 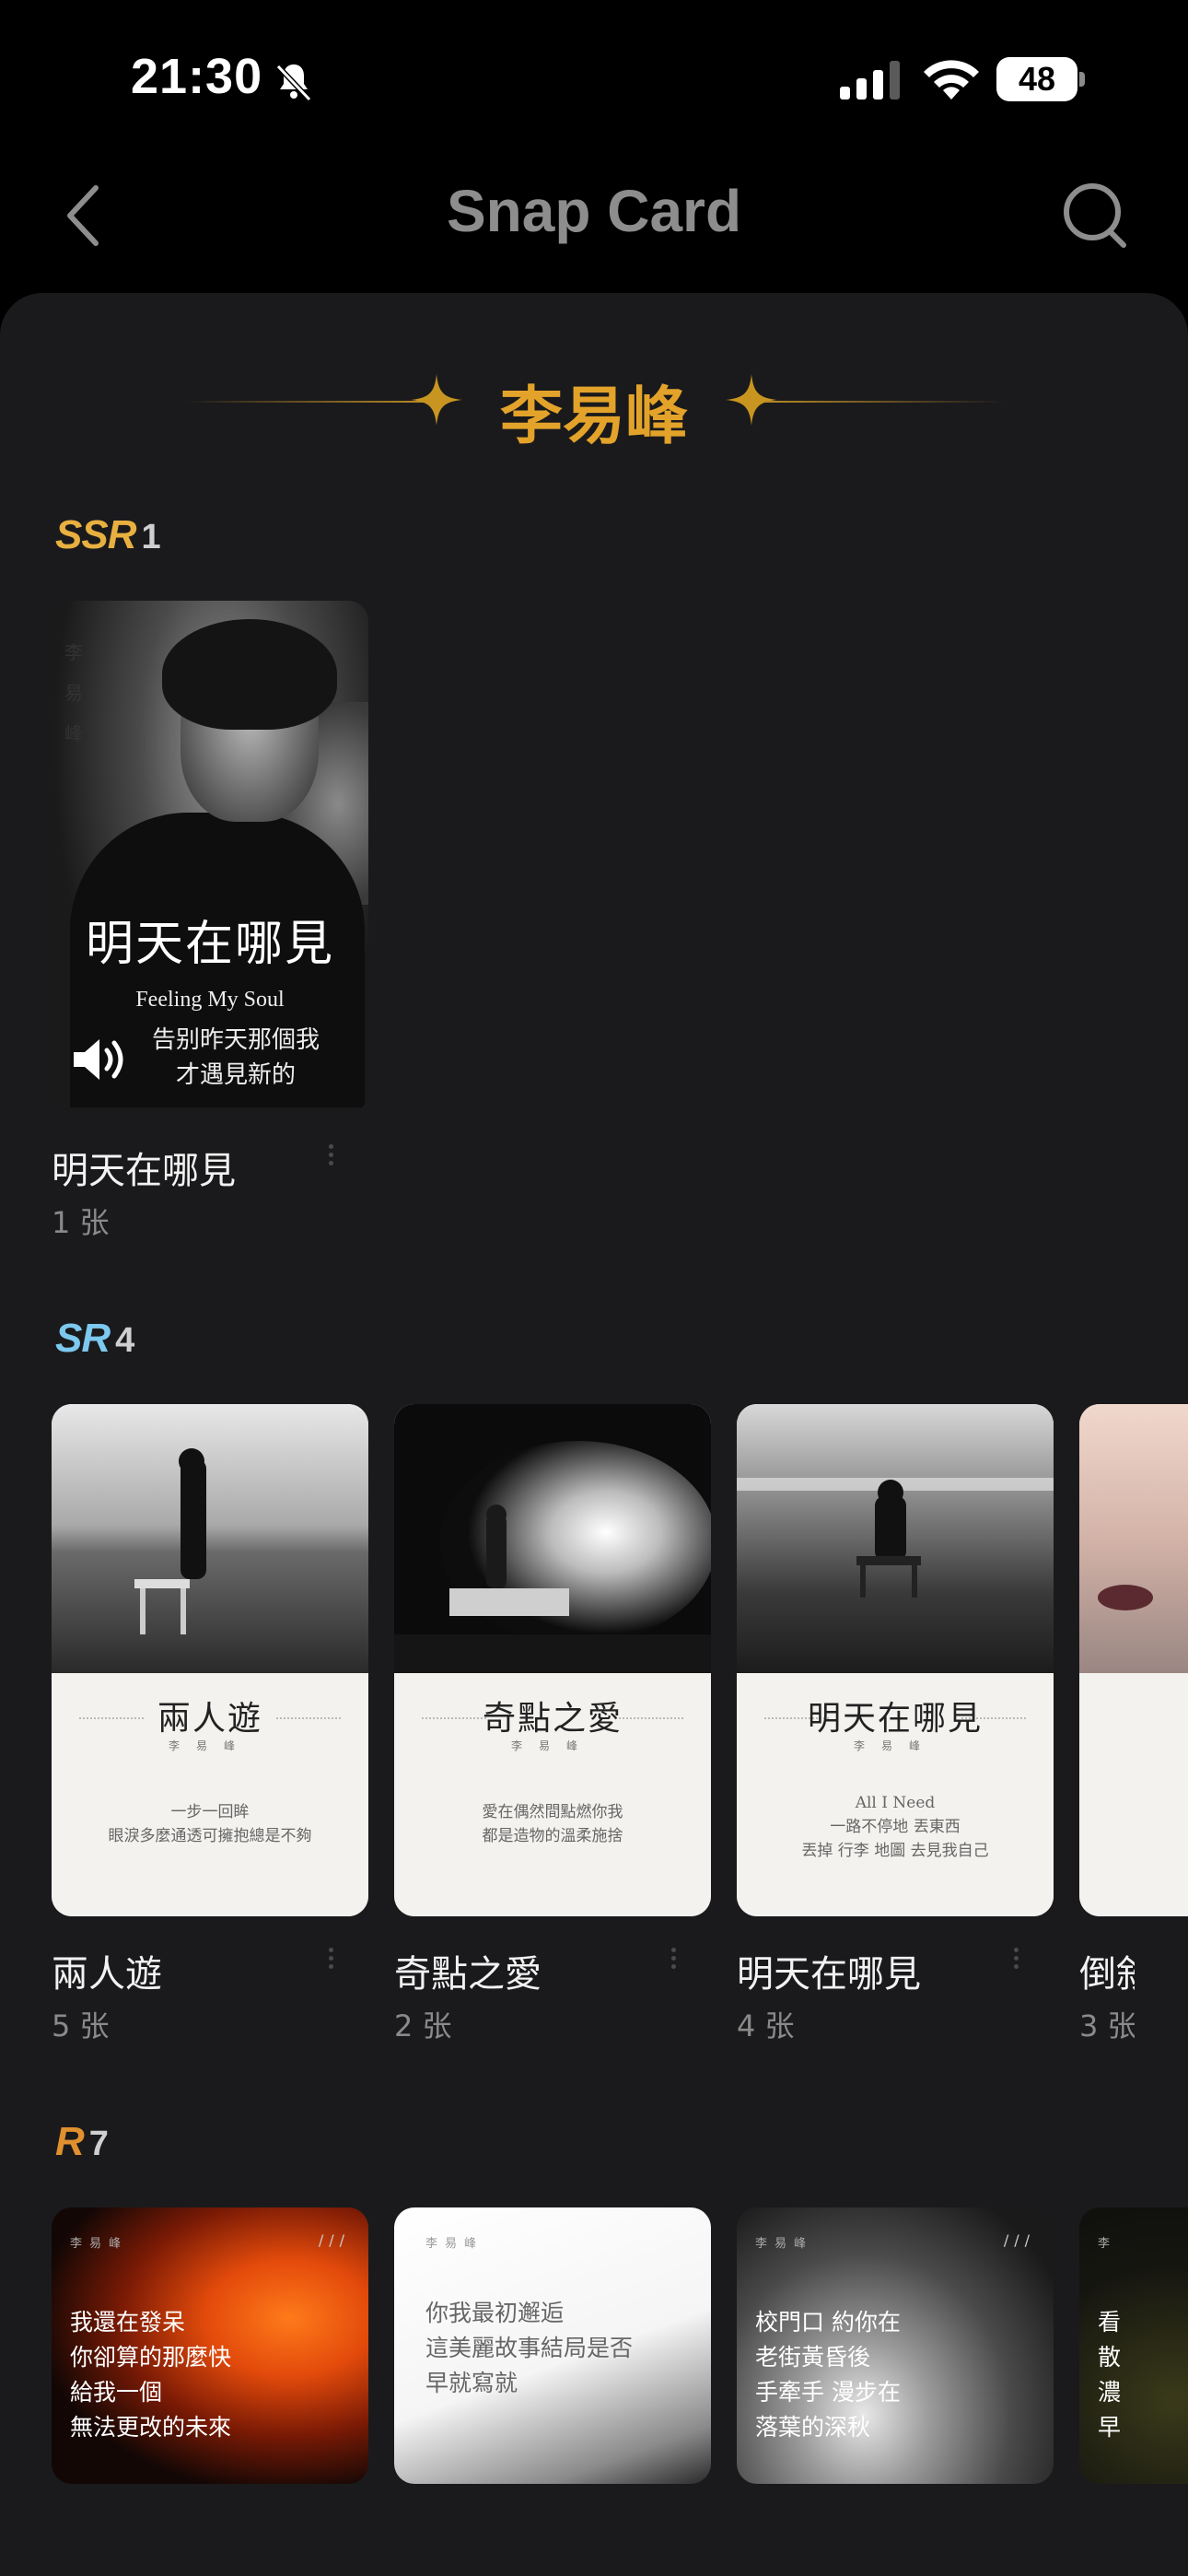 I want to click on card-art-lyric: All I Need, so click(x=895, y=1803).